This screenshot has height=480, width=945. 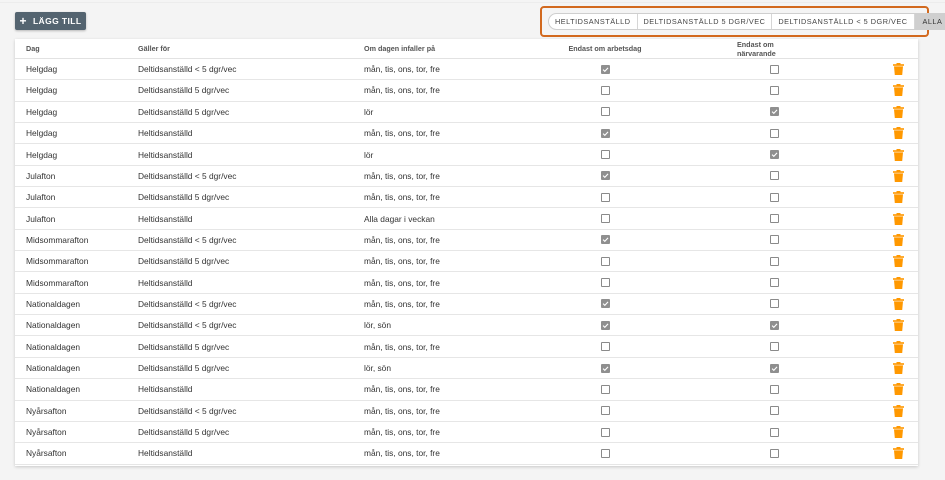 I want to click on filter-button-0: HELTIDSANSTÄLLD, so click(x=593, y=21).